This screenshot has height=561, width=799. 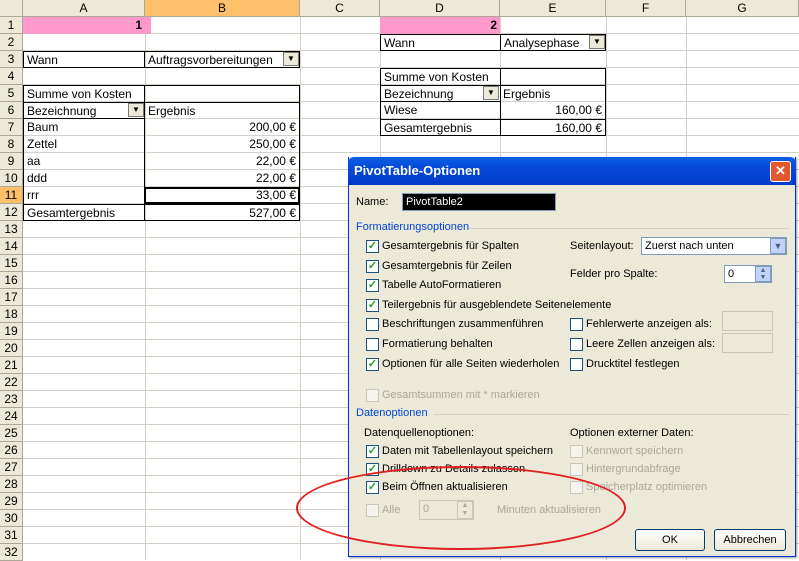 I want to click on keep-format-checkbox, so click(x=372, y=344).